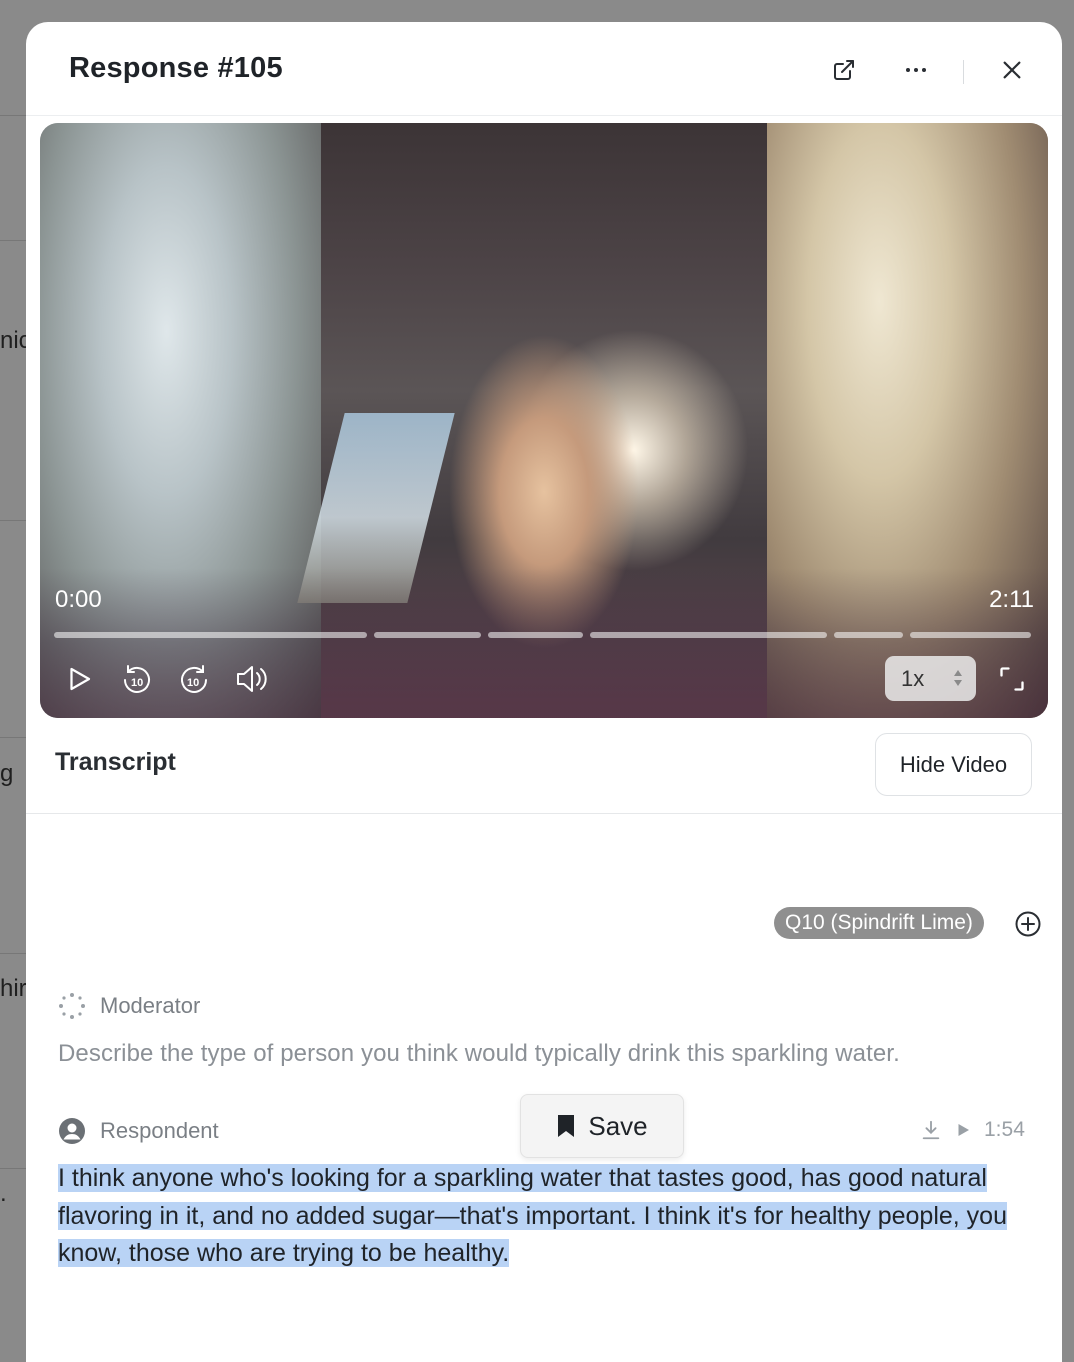  Describe the element at coordinates (1004, 1129) in the screenshot. I see `respondent-timestamp: 1:54` at that location.